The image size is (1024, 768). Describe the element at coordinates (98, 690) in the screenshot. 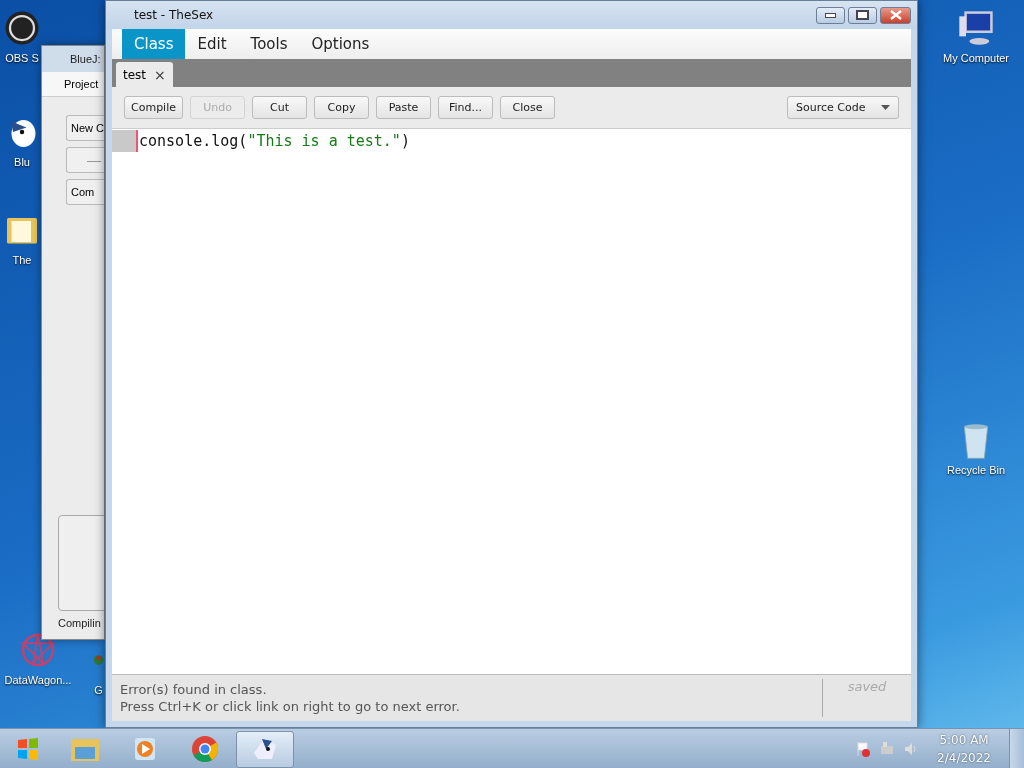

I see `desktop-icon-label: G` at that location.